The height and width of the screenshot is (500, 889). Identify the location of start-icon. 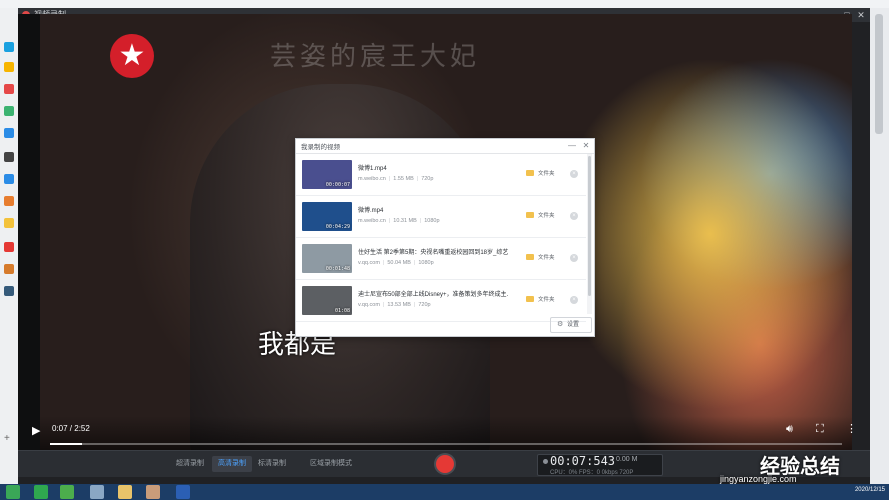
(13, 492).